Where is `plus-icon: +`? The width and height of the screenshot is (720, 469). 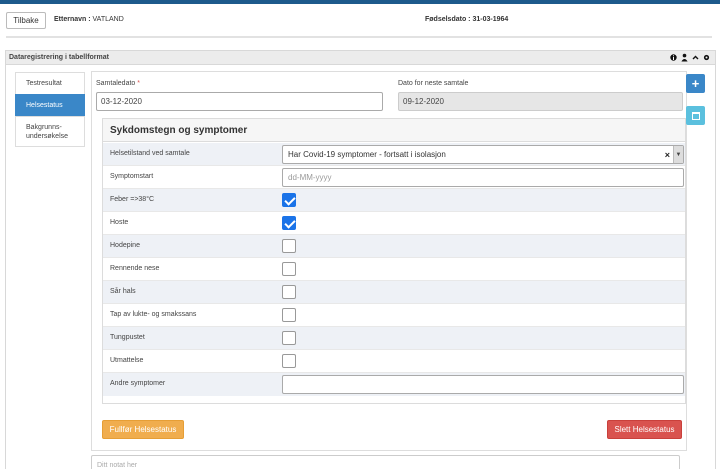
plus-icon: + is located at coordinates (695, 83).